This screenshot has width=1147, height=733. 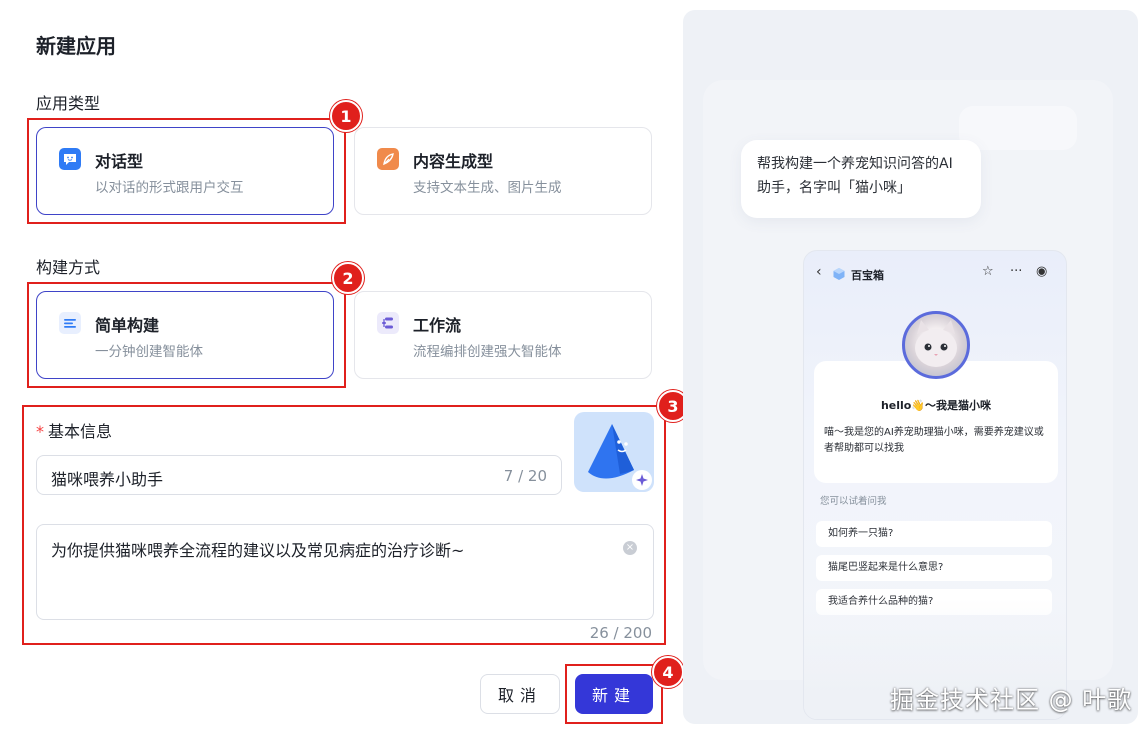 What do you see at coordinates (853, 501) in the screenshot?
I see `ask-label: 您可以试着问我` at bounding box center [853, 501].